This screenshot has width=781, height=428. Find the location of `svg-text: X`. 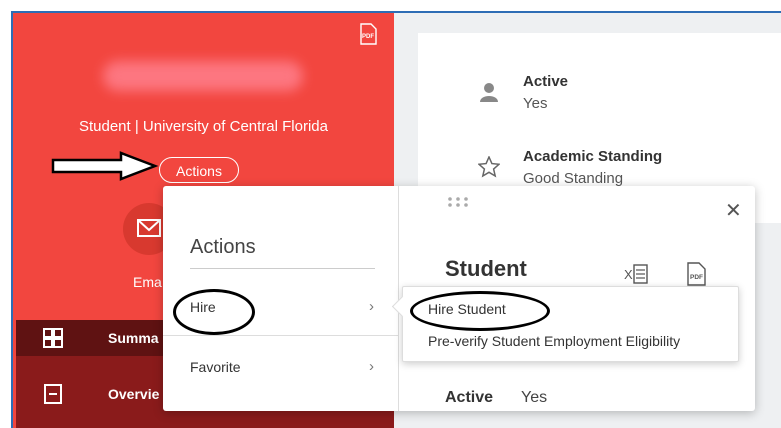

svg-text: X is located at coordinates (628, 274).